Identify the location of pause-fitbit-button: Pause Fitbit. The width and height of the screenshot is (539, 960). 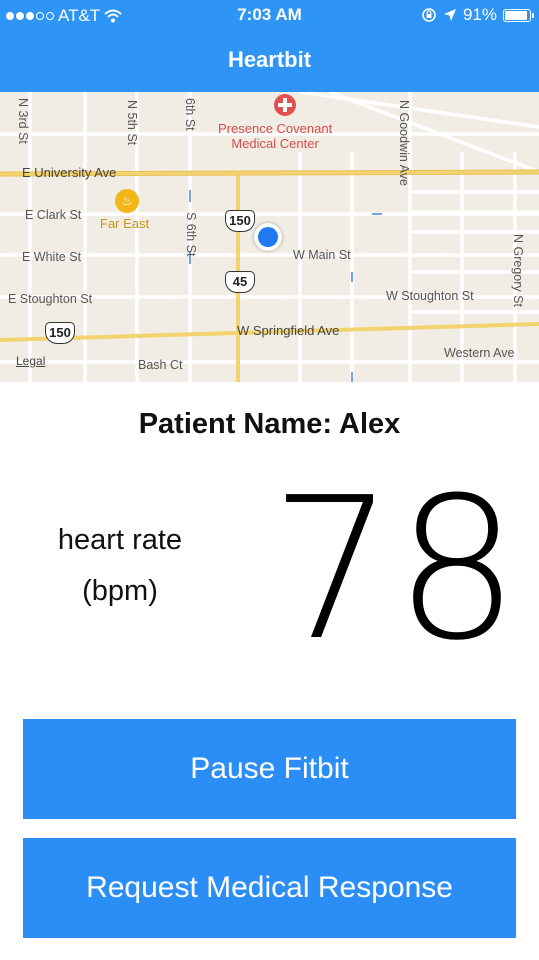
(269, 769).